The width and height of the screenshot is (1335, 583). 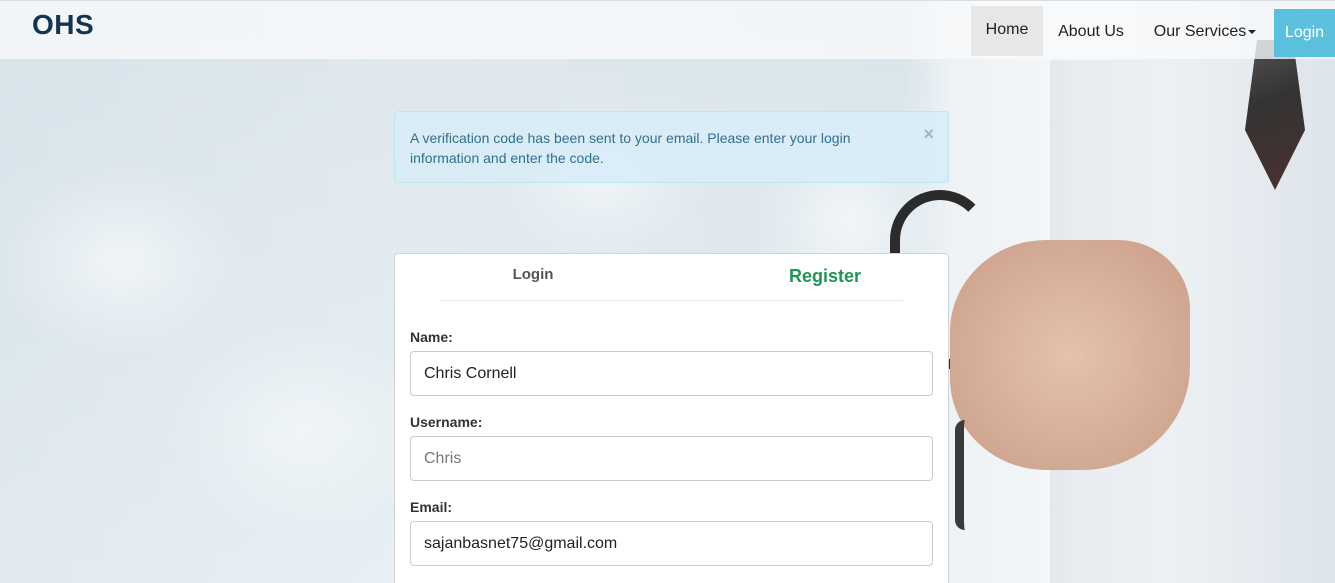 I want to click on caret-down-icon, so click(x=1252, y=31).